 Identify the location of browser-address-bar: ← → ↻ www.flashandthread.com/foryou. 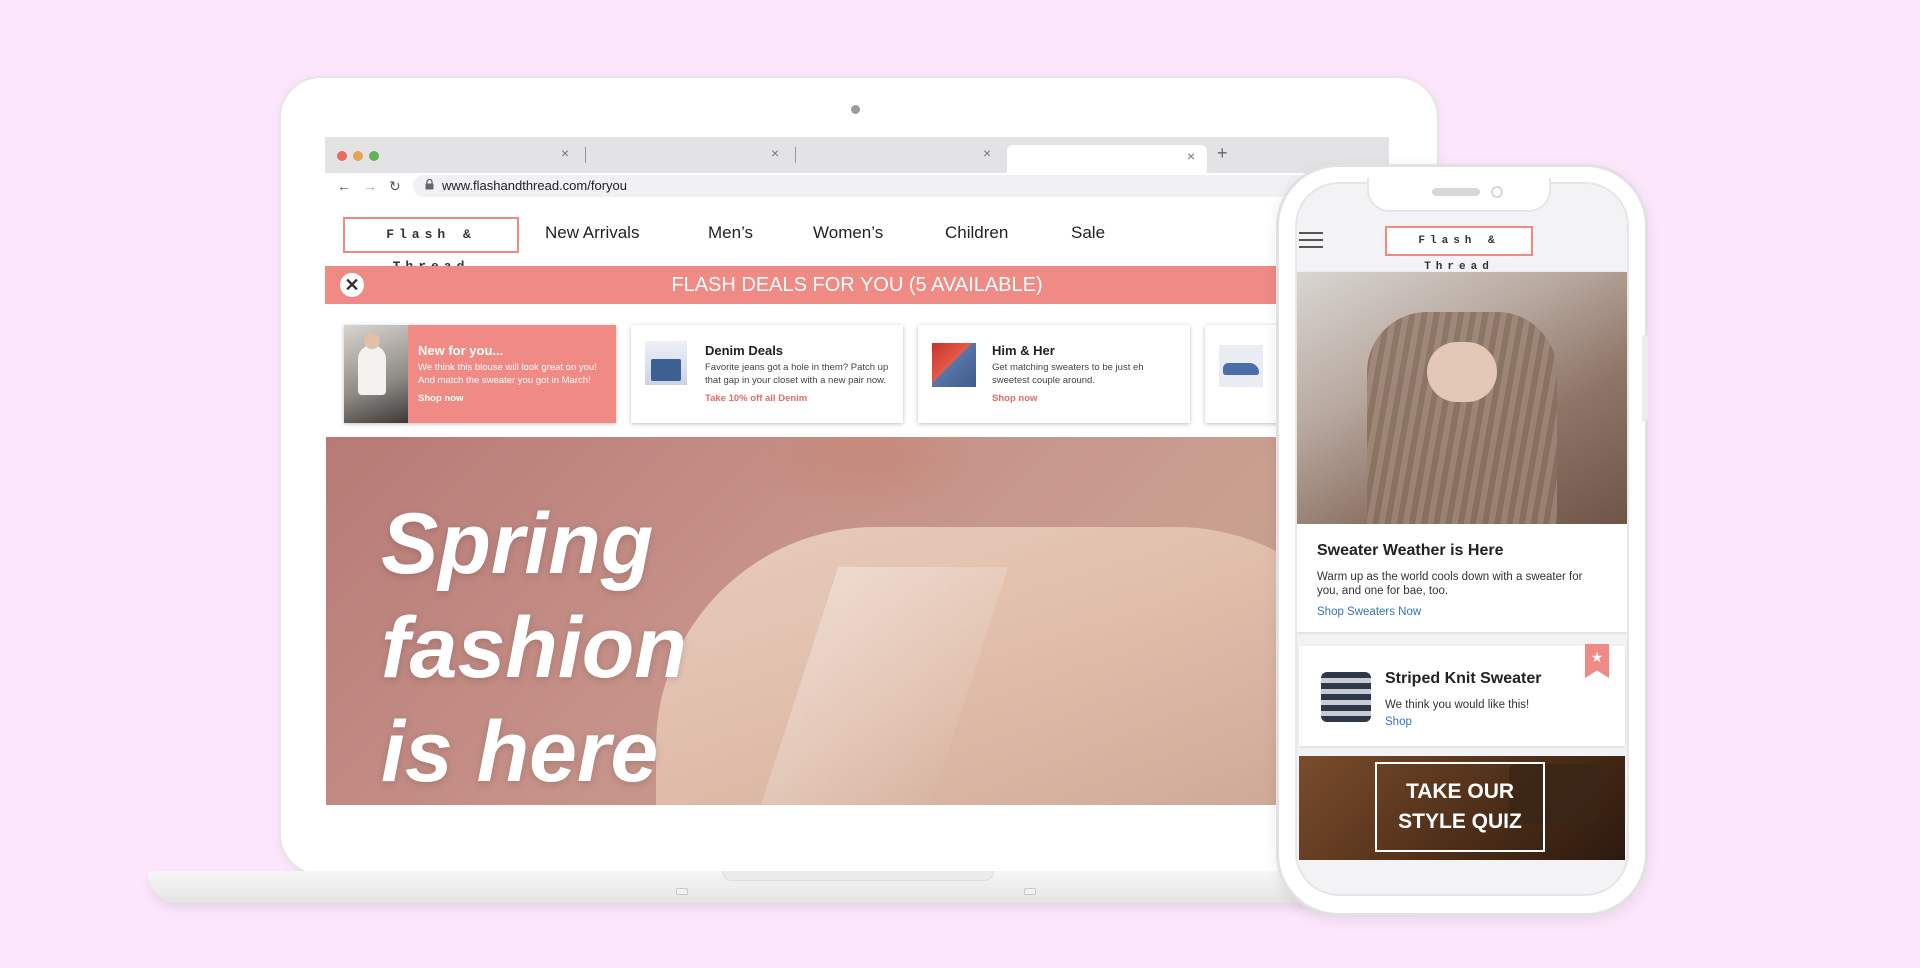
(857, 187).